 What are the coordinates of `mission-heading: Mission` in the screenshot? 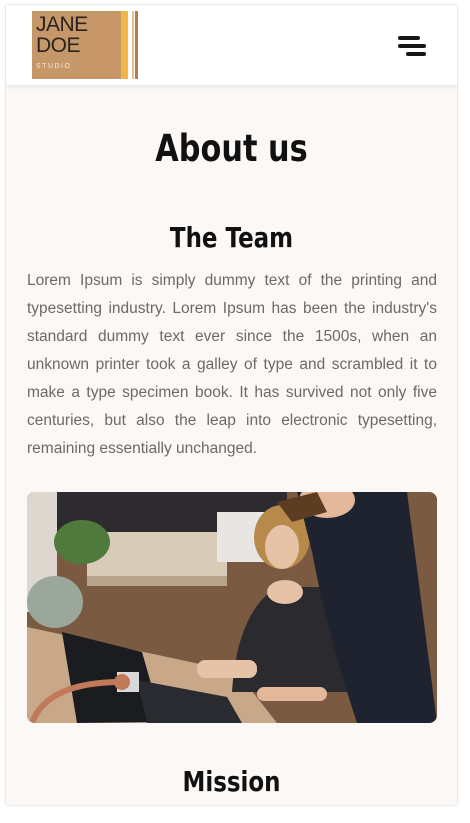 It's located at (231, 781).